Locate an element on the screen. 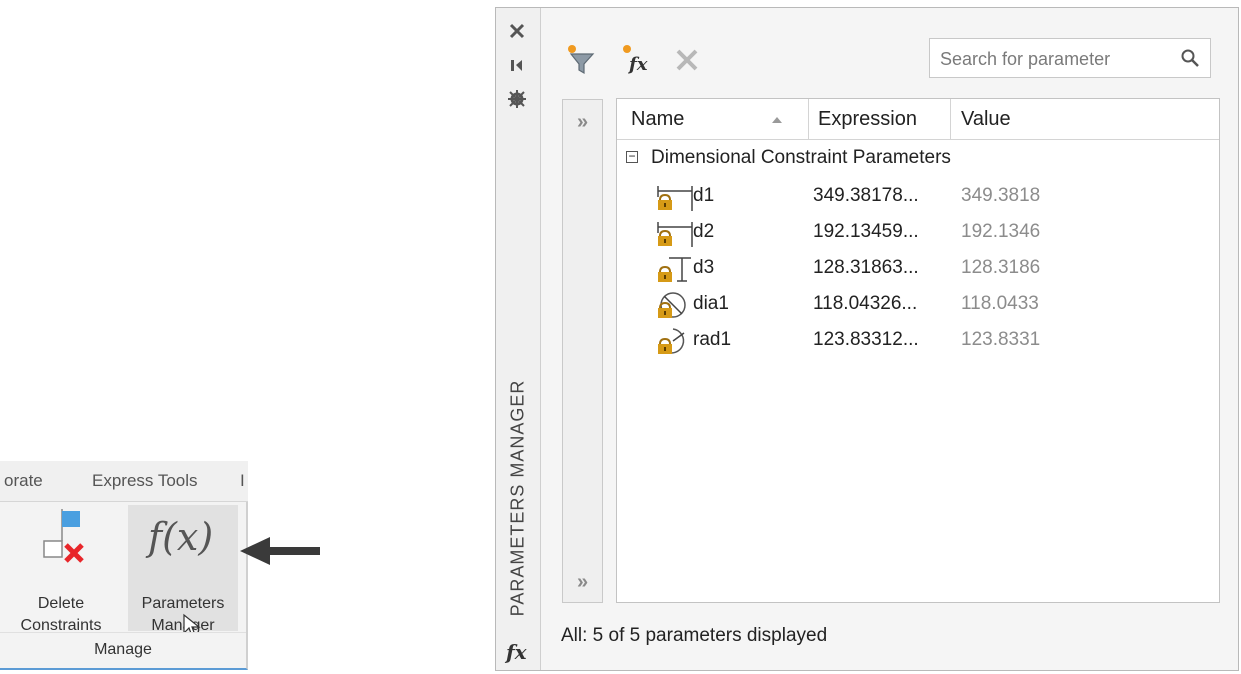 The image size is (1241, 674). table-row: dia1 118.04326... 118.0433 is located at coordinates (917, 305).